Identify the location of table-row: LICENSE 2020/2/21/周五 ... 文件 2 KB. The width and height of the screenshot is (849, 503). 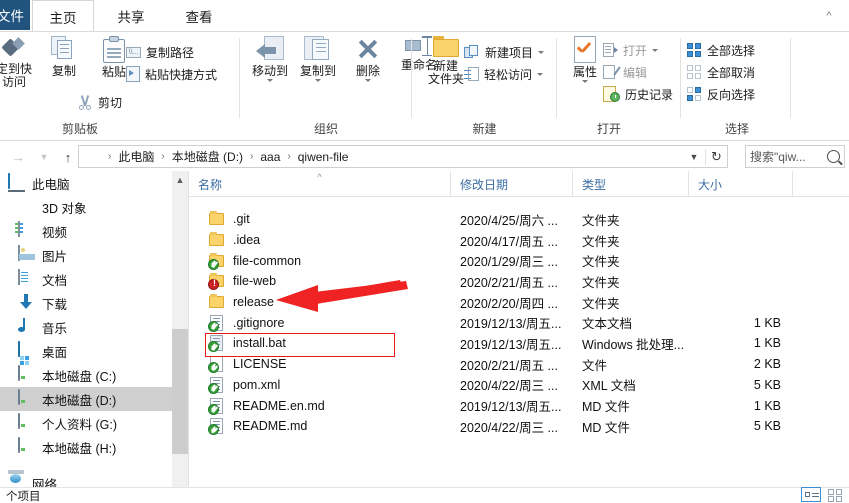
(519, 364).